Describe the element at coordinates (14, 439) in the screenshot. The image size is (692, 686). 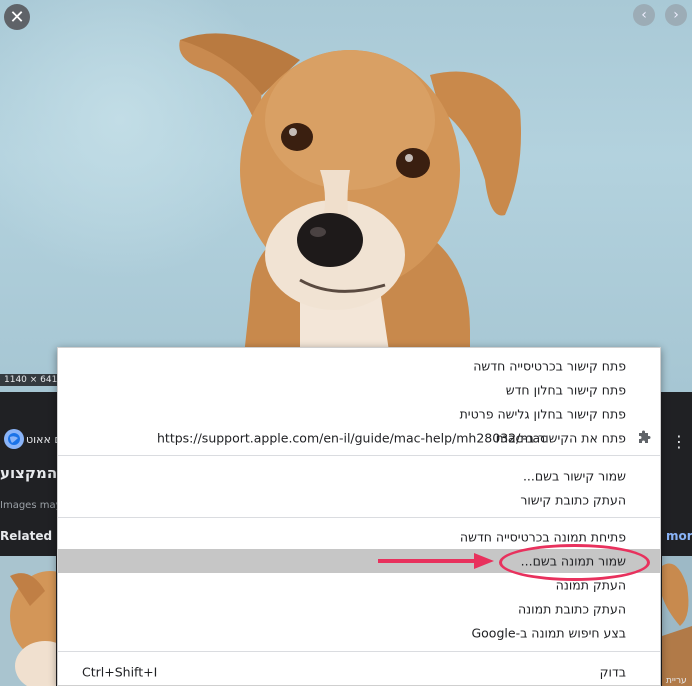
I see `globe-icon` at that location.